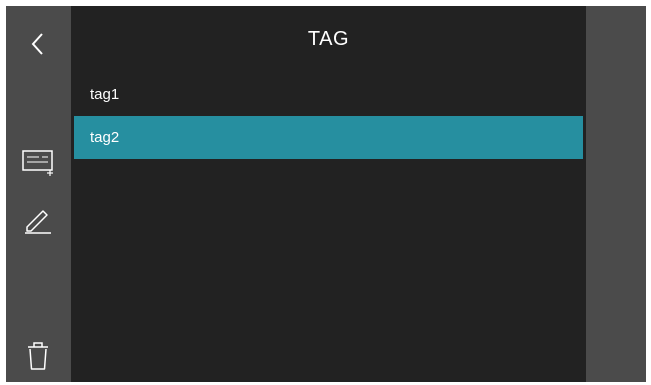  Describe the element at coordinates (328, 94) in the screenshot. I see `tag-item-tag1: tag1` at that location.